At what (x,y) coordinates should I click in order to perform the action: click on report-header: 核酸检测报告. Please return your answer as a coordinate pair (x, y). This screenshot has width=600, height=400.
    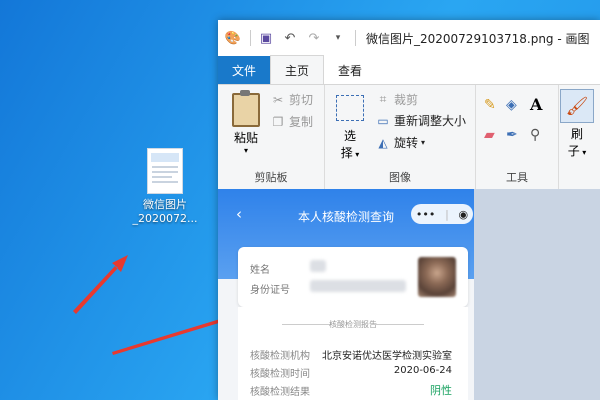
    Looking at the image, I should click on (353, 324).